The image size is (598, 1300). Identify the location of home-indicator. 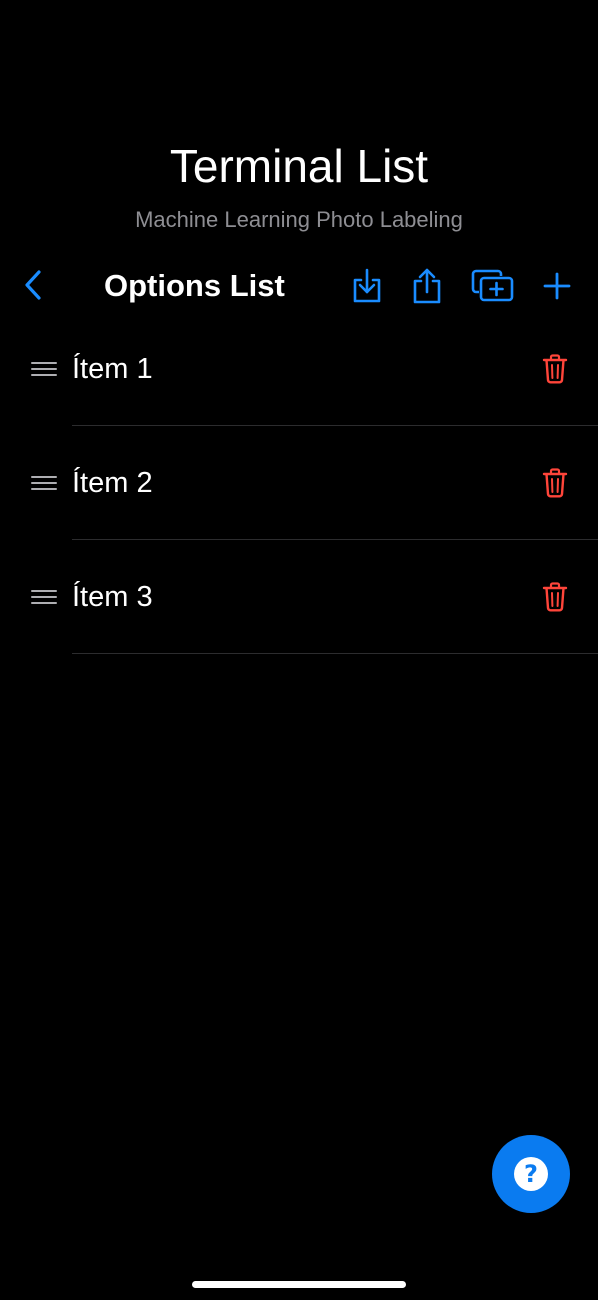
(299, 1284).